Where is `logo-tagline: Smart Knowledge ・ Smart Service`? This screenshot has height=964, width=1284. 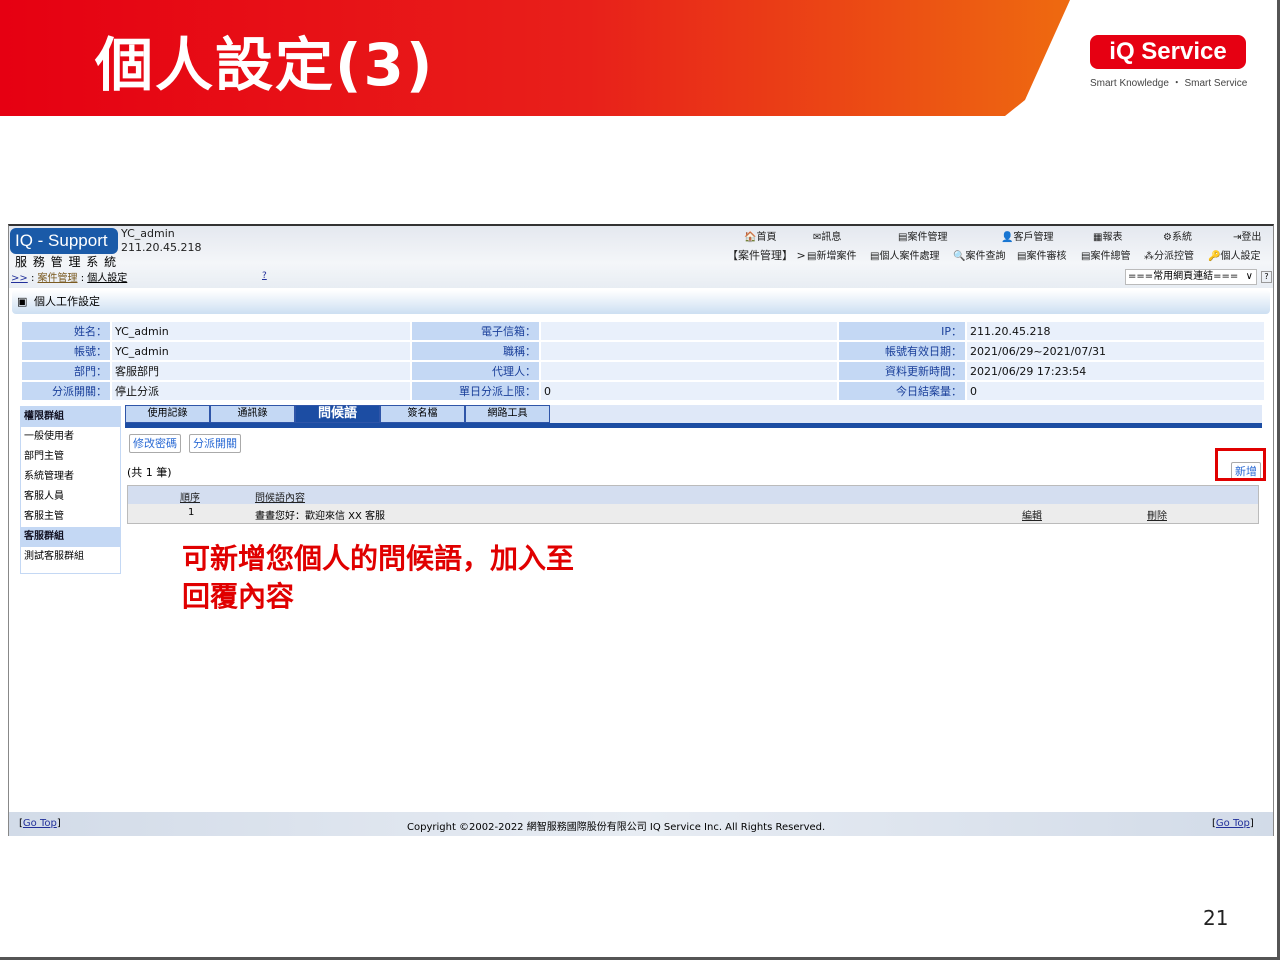 logo-tagline: Smart Knowledge ・ Smart Service is located at coordinates (1169, 83).